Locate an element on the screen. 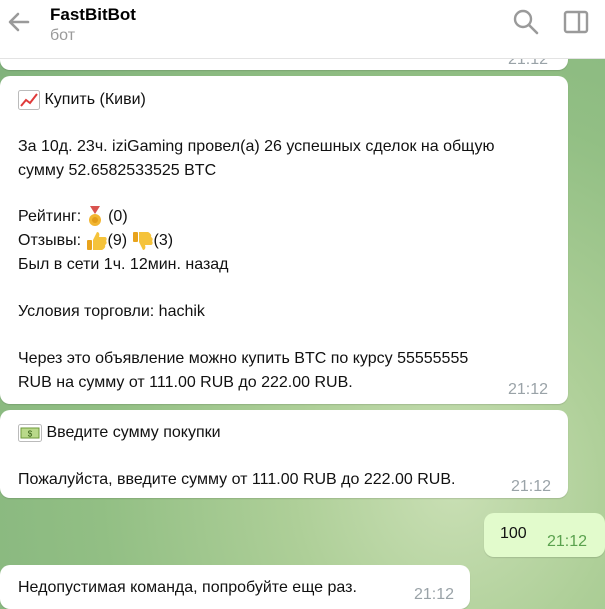 The image size is (605, 609). chat-subtitle: бот is located at coordinates (63, 35).